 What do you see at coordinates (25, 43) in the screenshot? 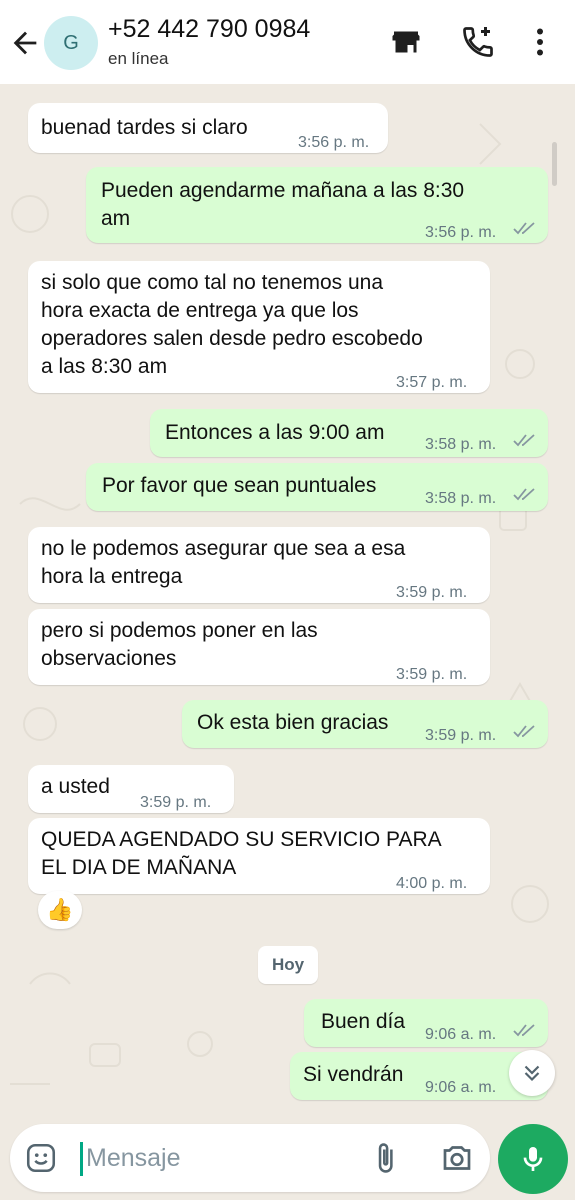
I see `arrow-left-icon` at bounding box center [25, 43].